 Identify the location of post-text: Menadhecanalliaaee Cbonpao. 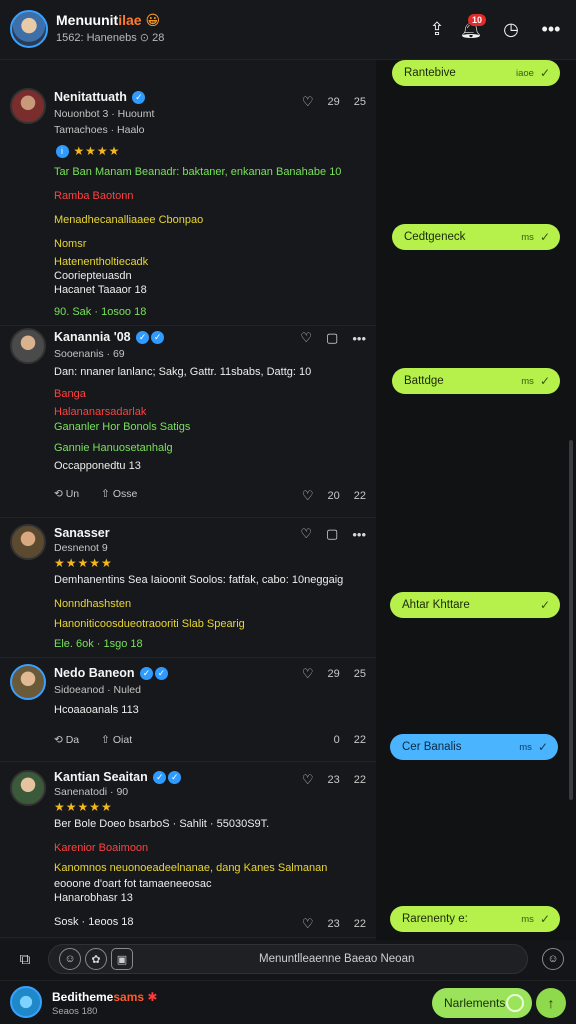
(129, 220).